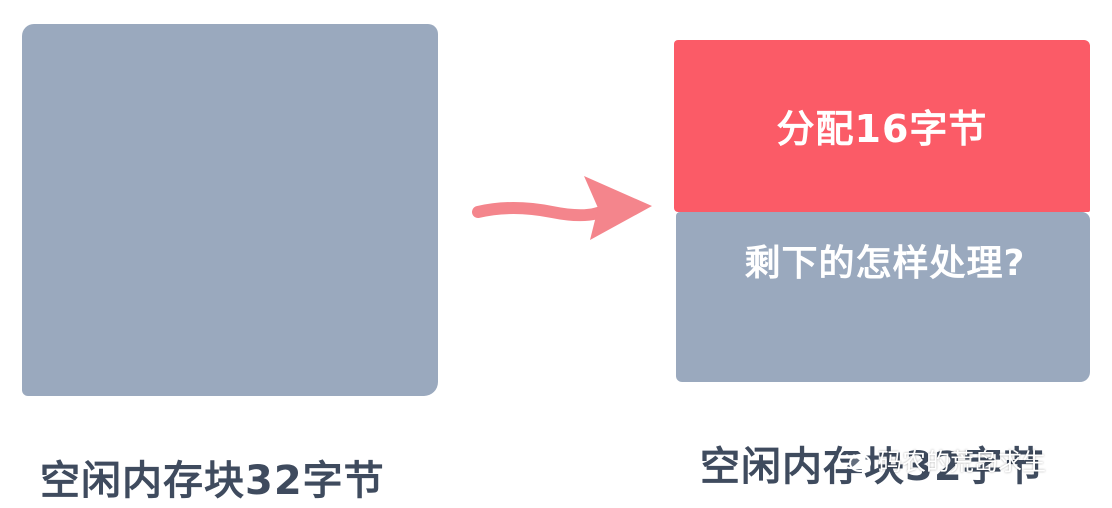 Image resolution: width=1112 pixels, height=508 pixels. I want to click on remaining-label: 剩下的怎样处理?, so click(885, 263).